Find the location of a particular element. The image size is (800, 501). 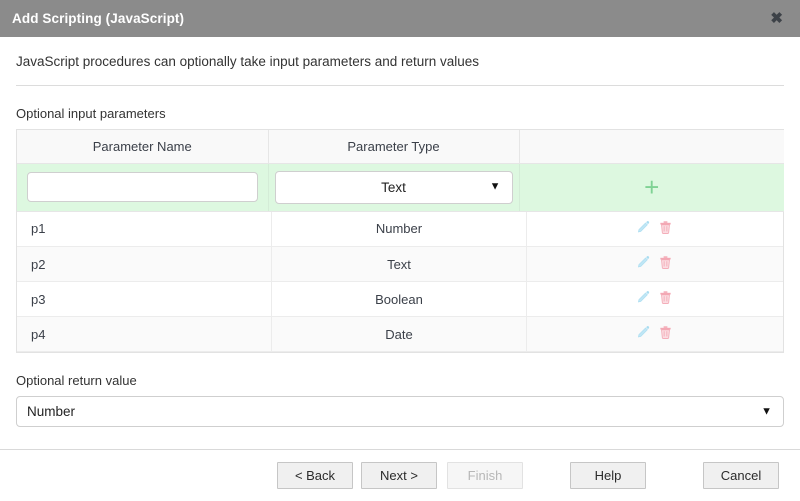

finish-button: Finish is located at coordinates (485, 475).